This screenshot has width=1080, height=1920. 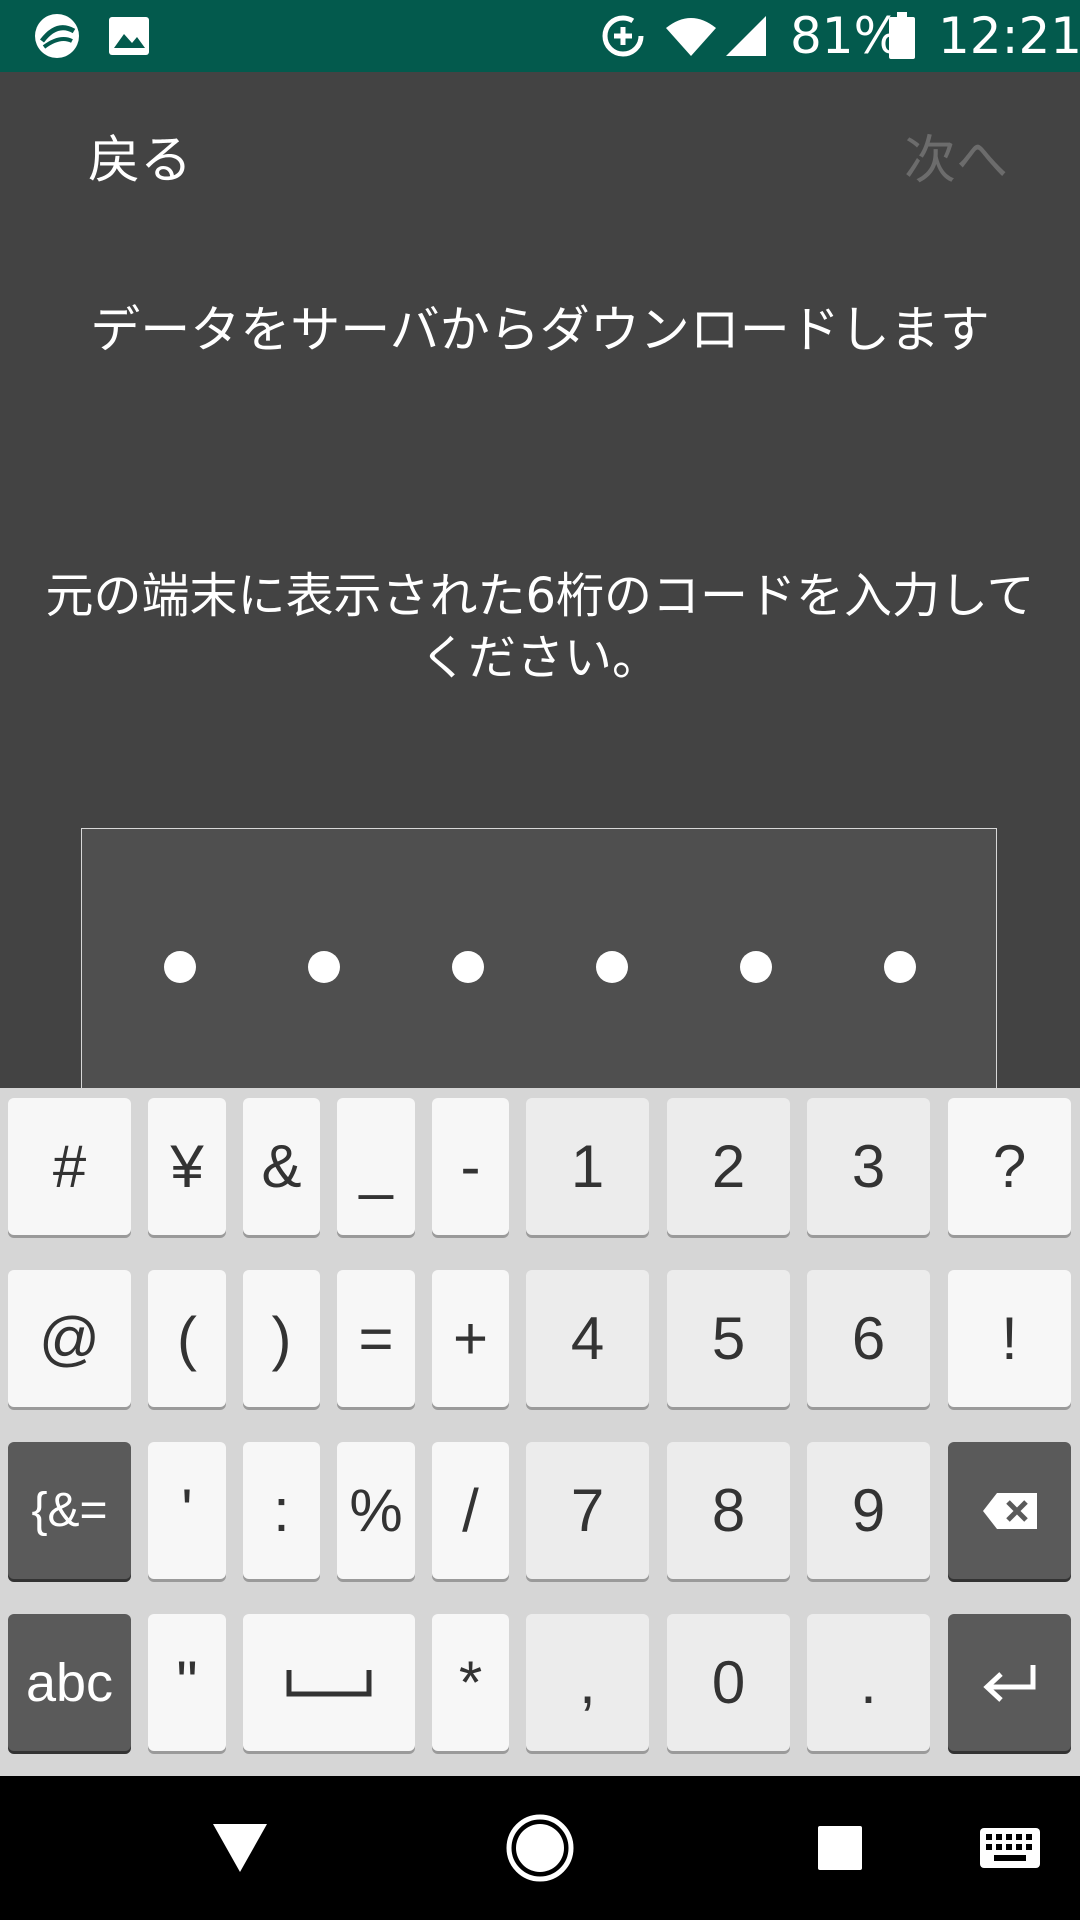 I want to click on key-asterisk: *, so click(x=470, y=1682).